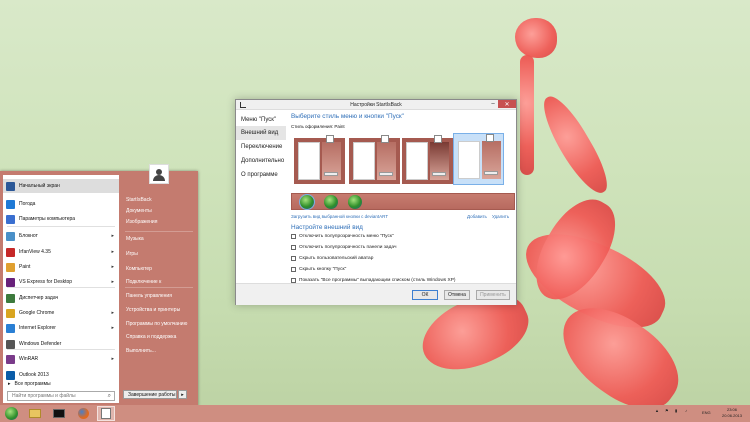  I want to click on program-label: Google Chrome, so click(37, 313).